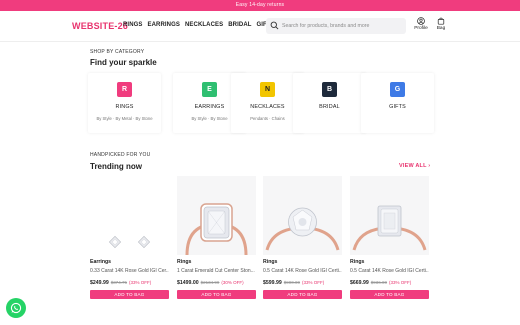 Image resolution: width=520 pixels, height=325 pixels. I want to click on earrings-image, so click(129, 242).